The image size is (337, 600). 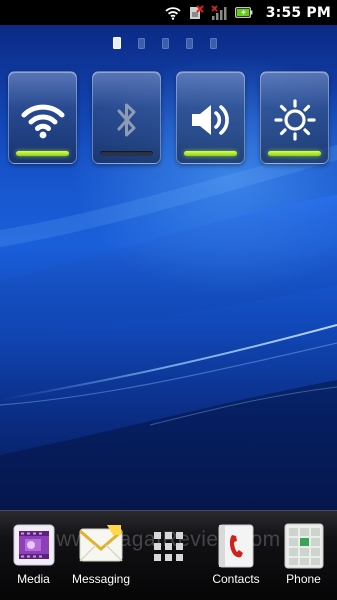 What do you see at coordinates (243, 12) in the screenshot?
I see `battery-charging-icon` at bounding box center [243, 12].